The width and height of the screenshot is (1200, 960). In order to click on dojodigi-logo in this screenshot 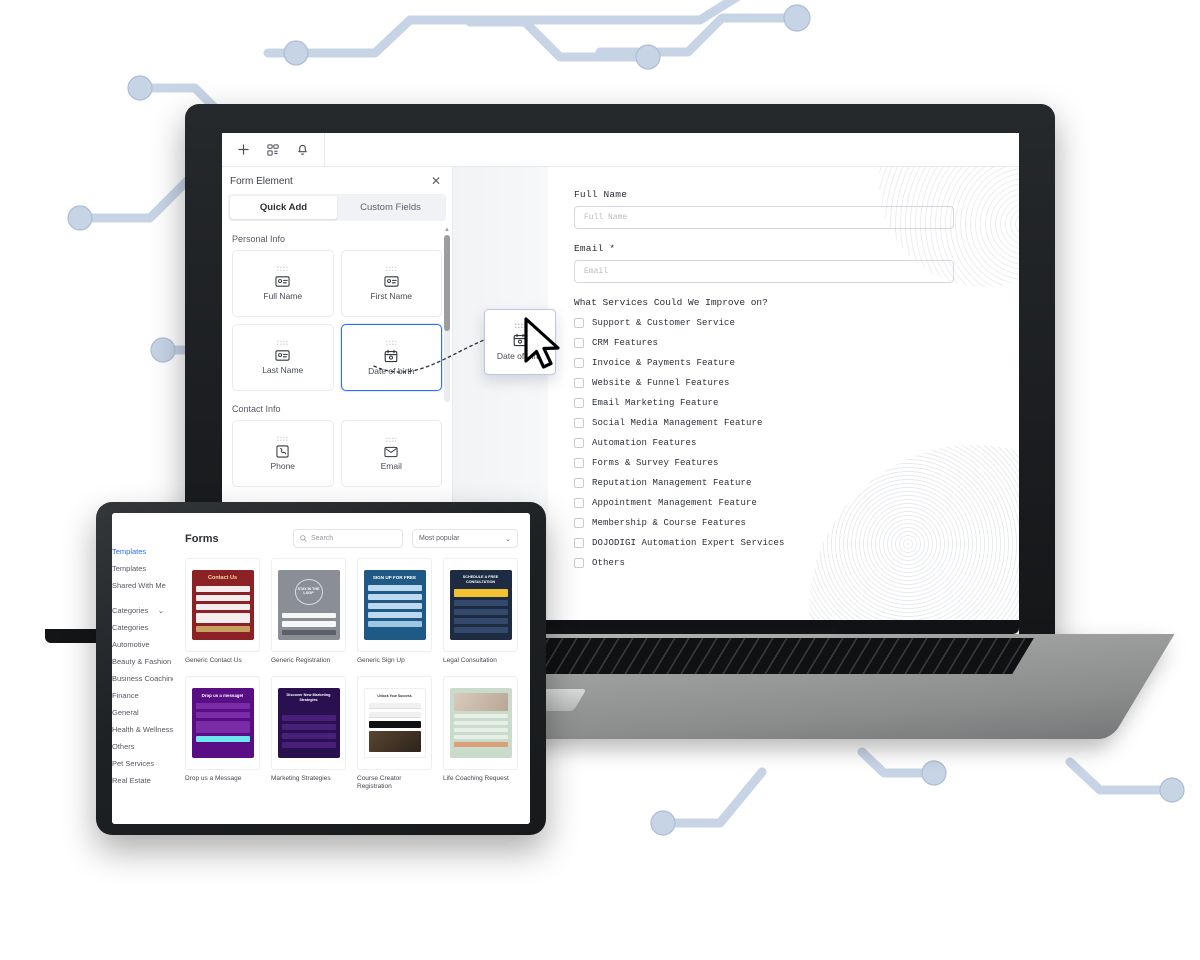, I will do `click(857, 870)`.